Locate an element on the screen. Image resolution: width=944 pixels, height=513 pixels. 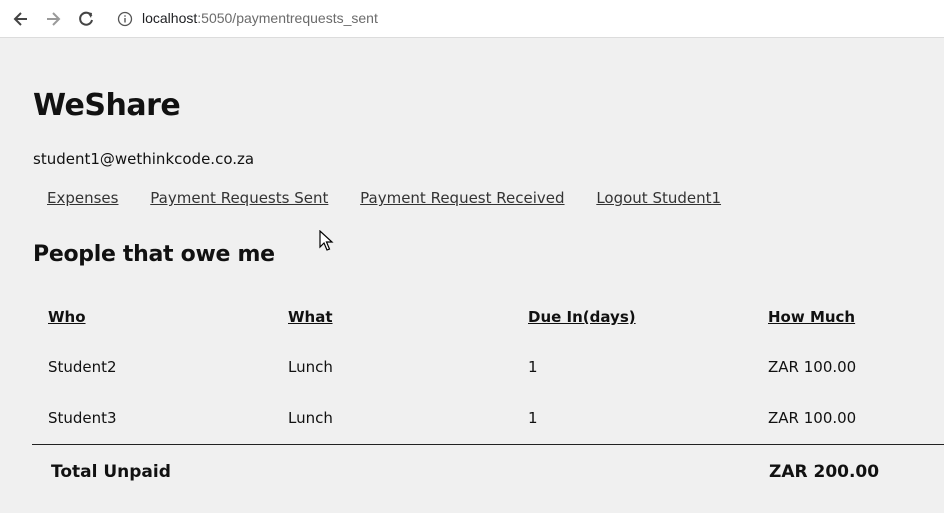
reload-icon is located at coordinates (86, 19).